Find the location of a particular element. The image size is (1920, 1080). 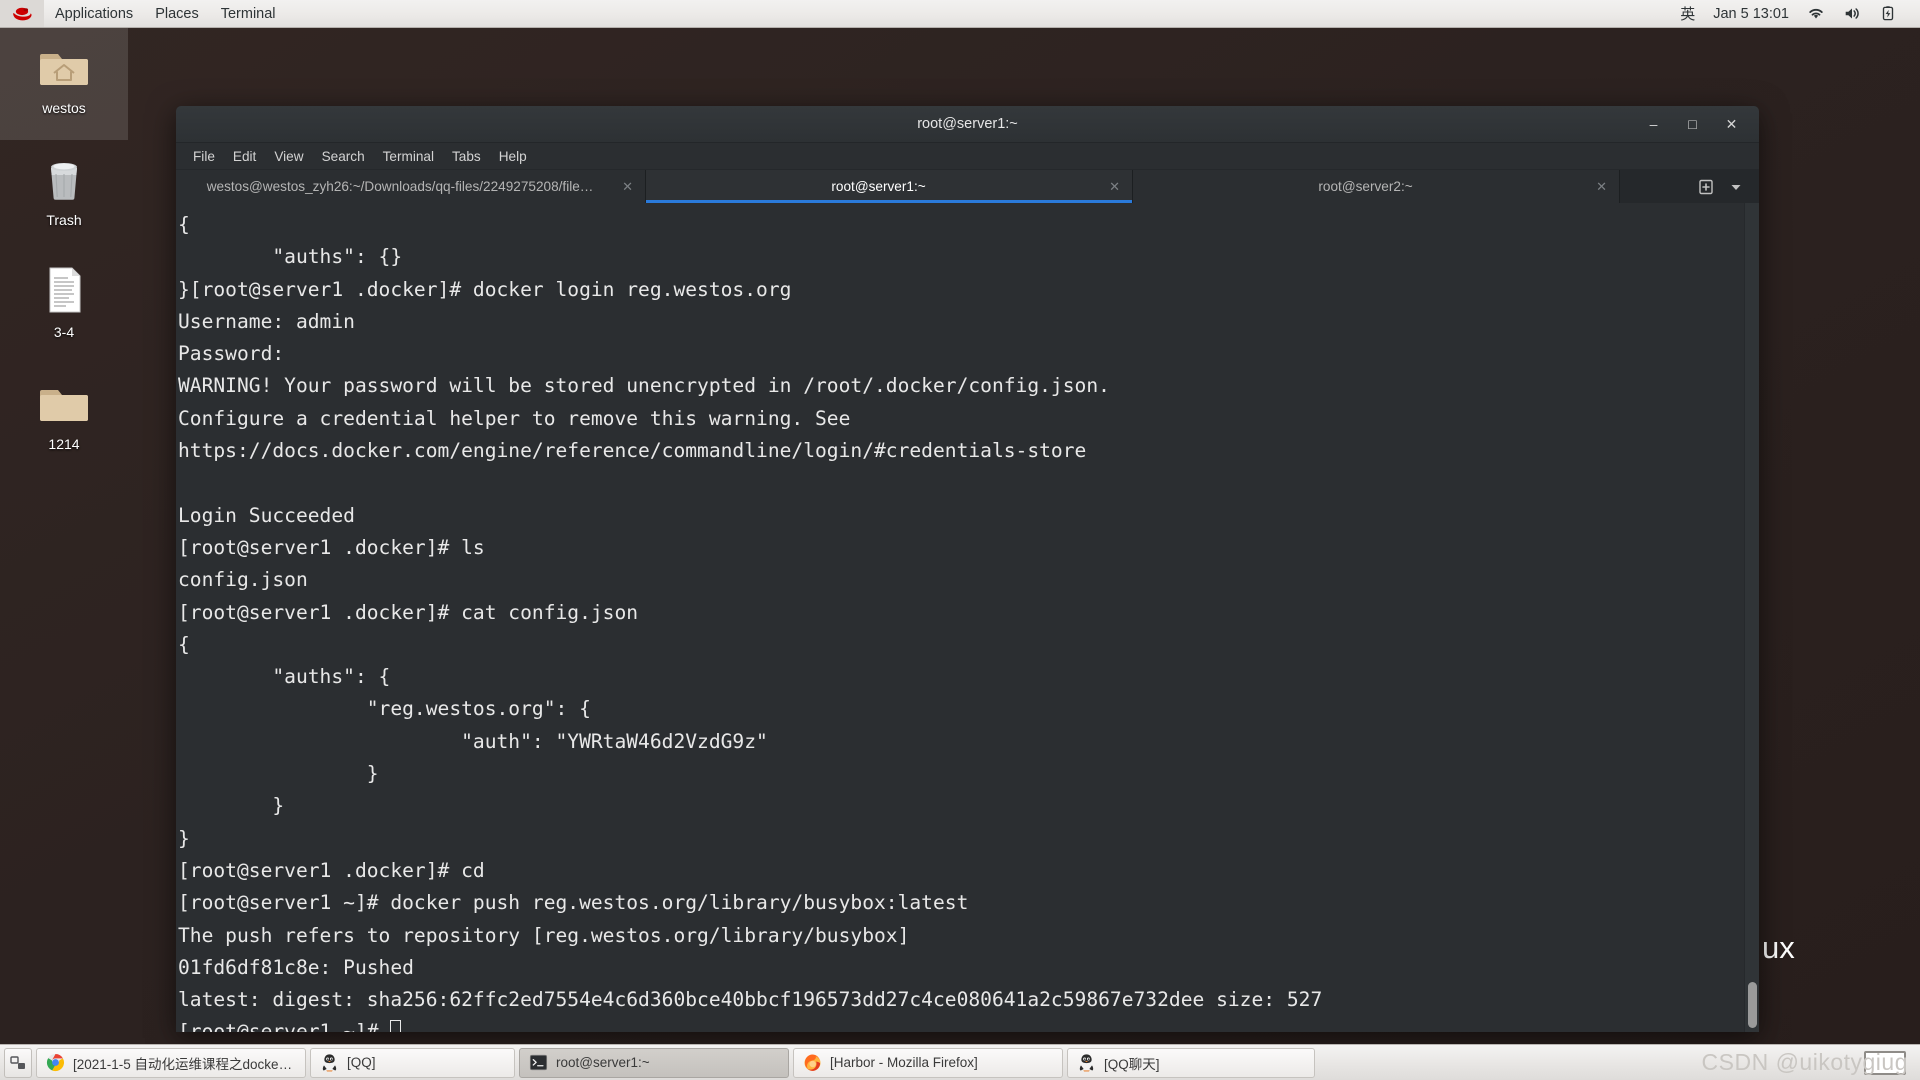

taskbar-item-label: [QQ聊天] is located at coordinates (1132, 1064).